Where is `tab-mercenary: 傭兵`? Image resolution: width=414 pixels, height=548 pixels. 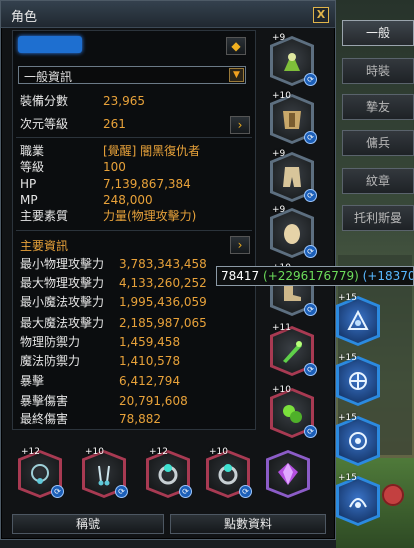 tab-mercenary: 傭兵 is located at coordinates (378, 143).